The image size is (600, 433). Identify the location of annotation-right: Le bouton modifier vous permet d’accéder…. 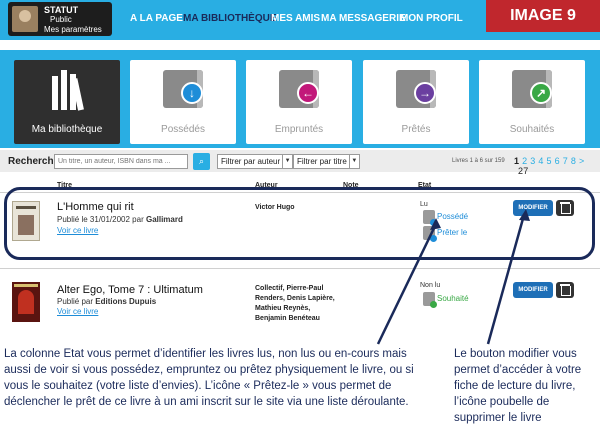
(518, 386).